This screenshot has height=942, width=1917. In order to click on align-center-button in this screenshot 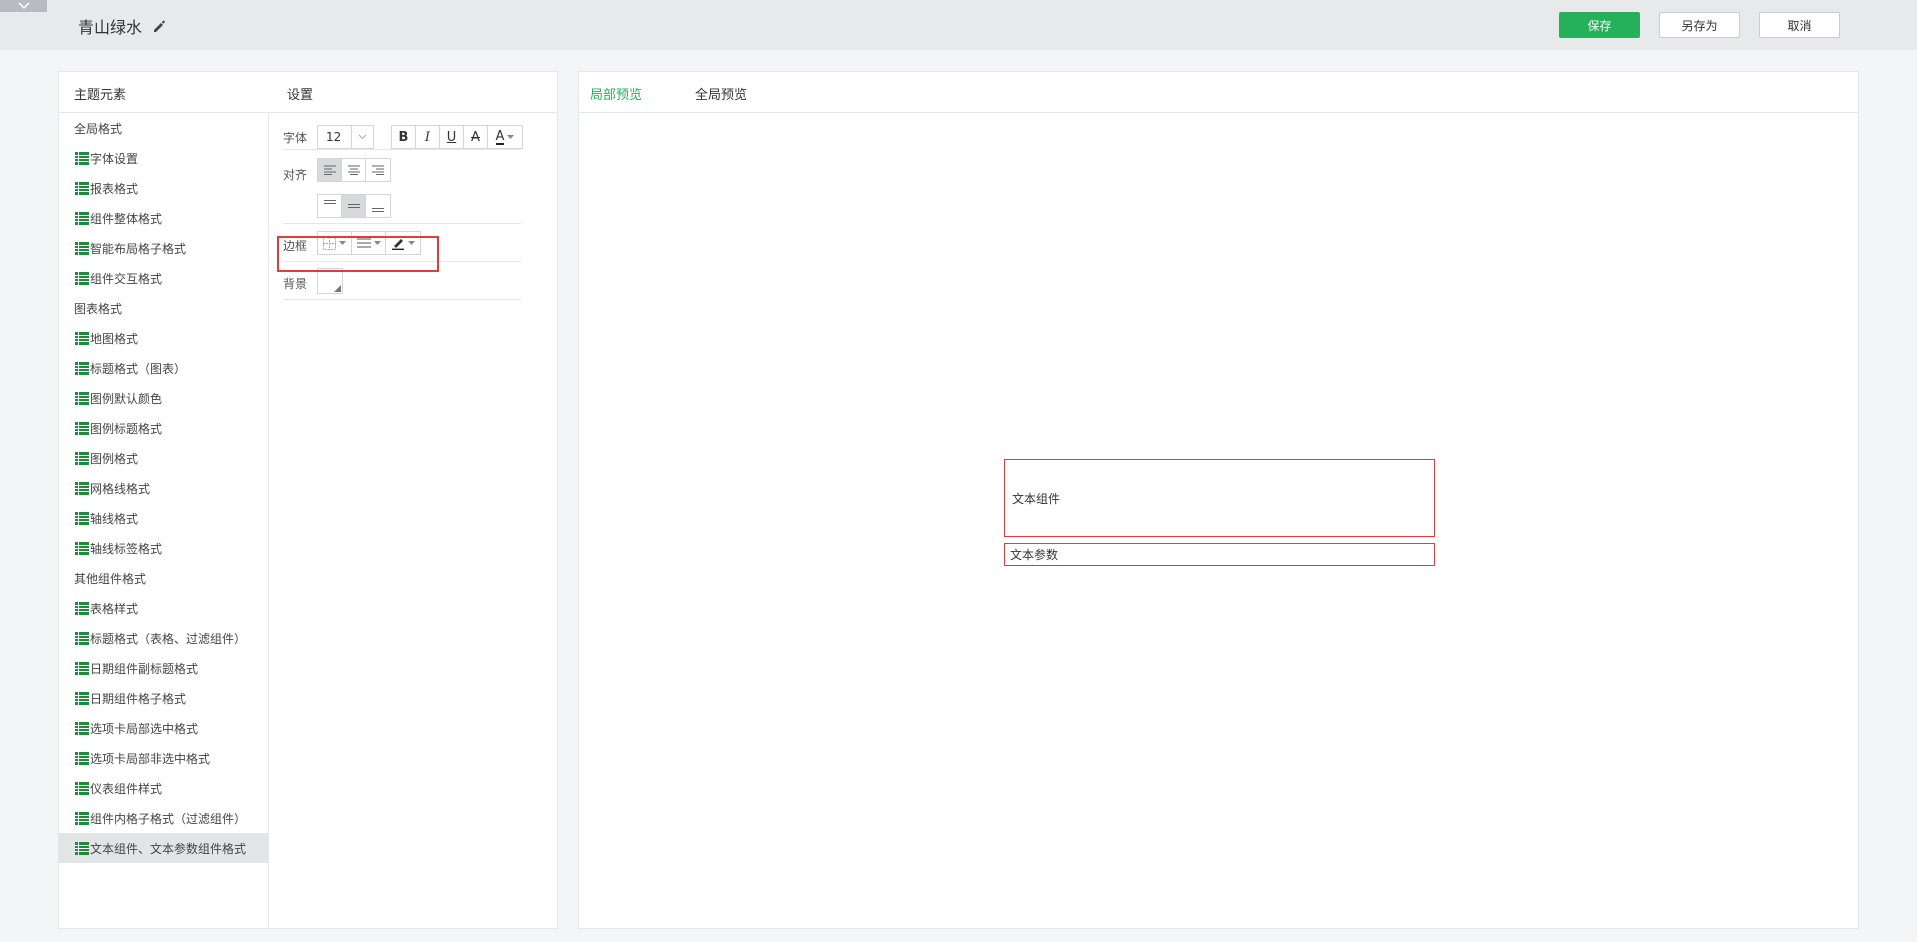, I will do `click(354, 170)`.